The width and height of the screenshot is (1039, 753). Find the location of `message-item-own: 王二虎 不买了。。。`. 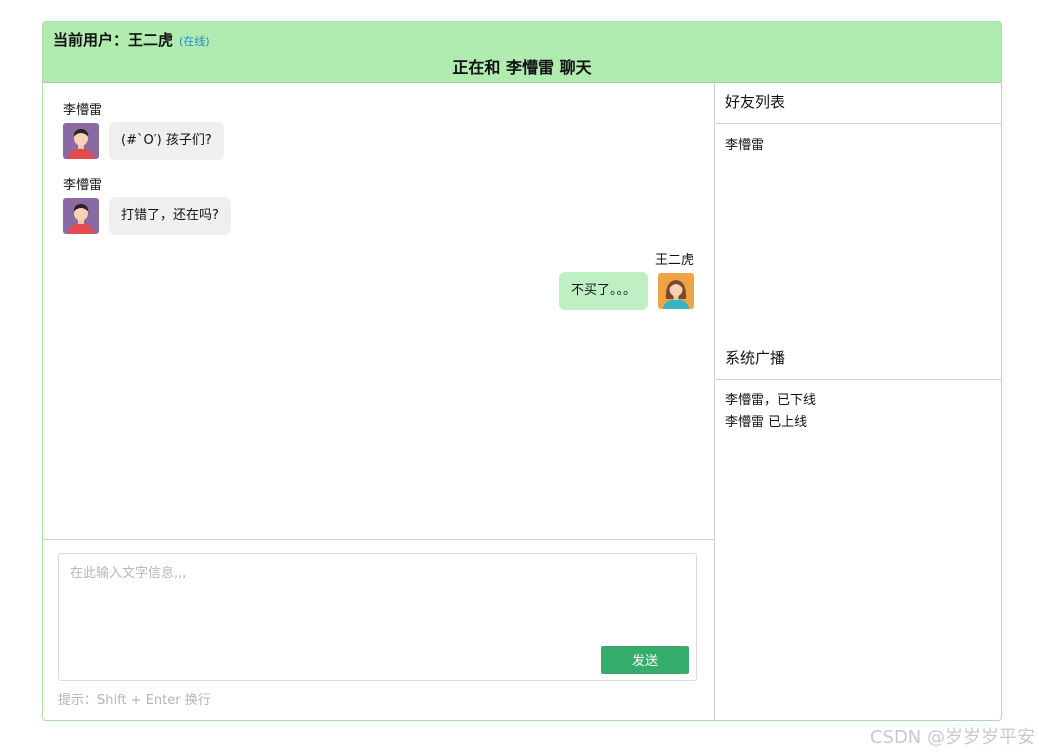

message-item-own: 王二虎 不买了。。。 is located at coordinates (626, 279).